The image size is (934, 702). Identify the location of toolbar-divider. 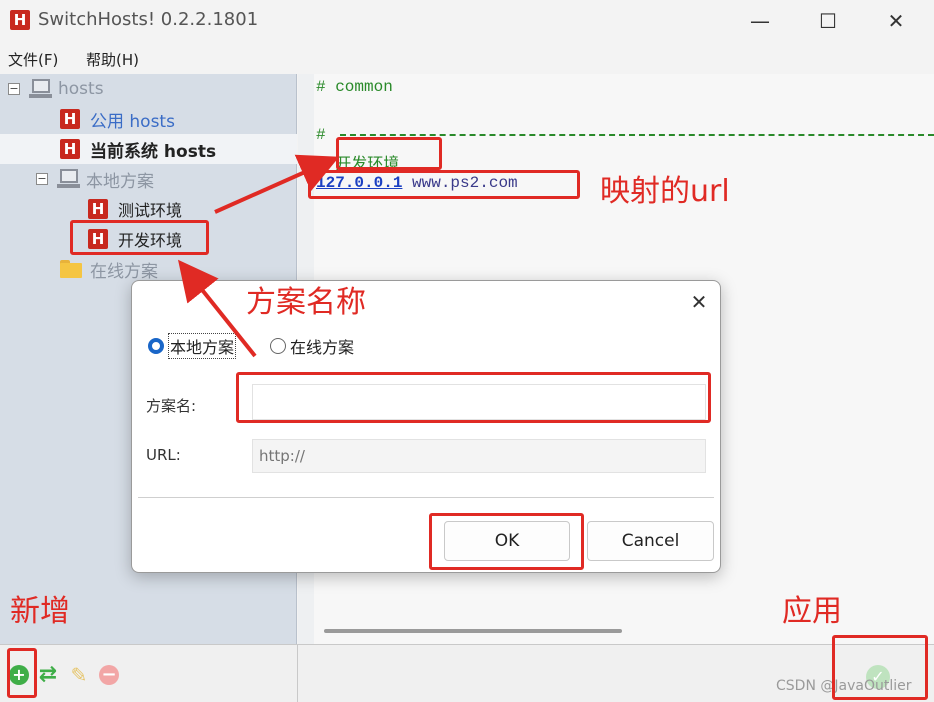
(297, 673).